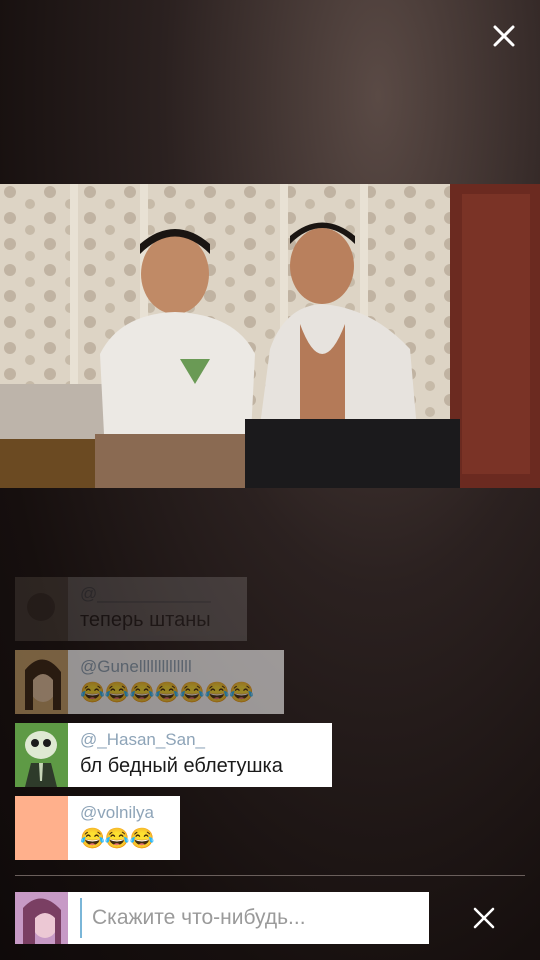  I want to click on comment-username: @volnilya, so click(117, 812).